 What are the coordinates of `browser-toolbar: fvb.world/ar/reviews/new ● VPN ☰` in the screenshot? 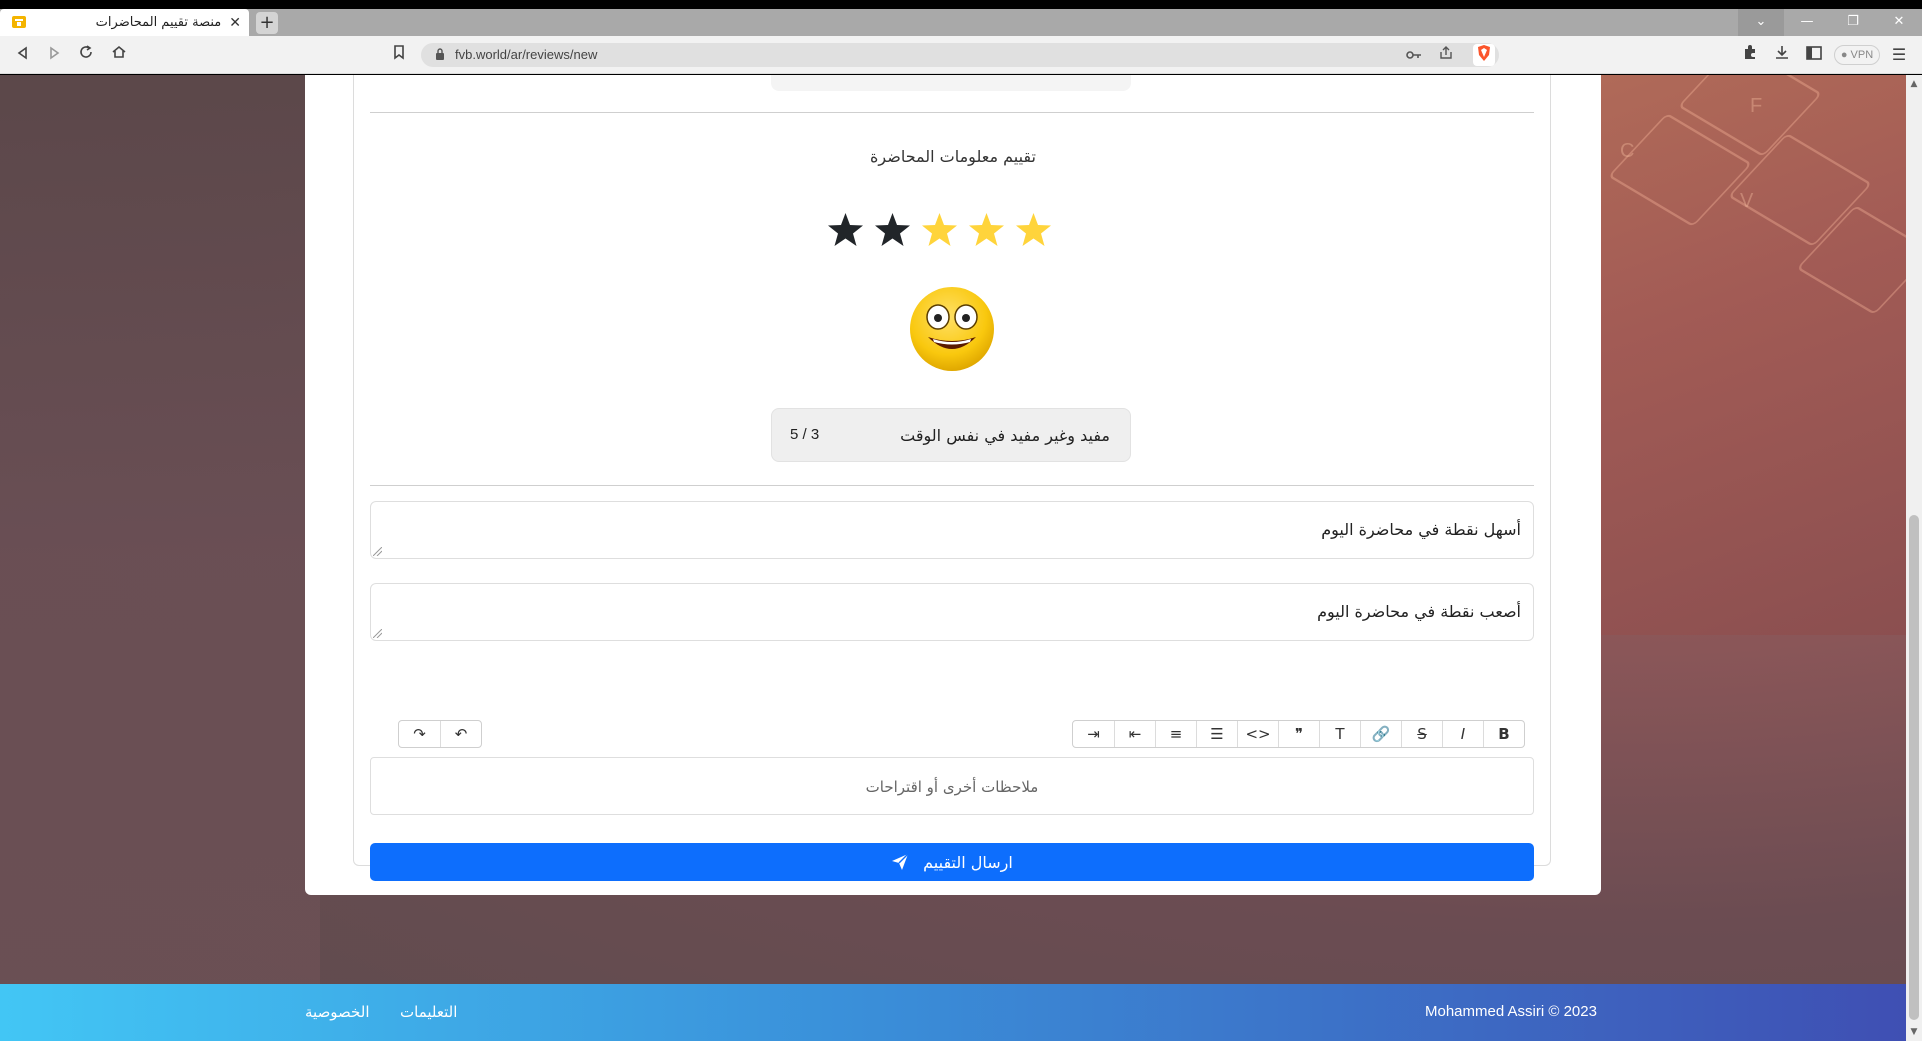 It's located at (961, 55).